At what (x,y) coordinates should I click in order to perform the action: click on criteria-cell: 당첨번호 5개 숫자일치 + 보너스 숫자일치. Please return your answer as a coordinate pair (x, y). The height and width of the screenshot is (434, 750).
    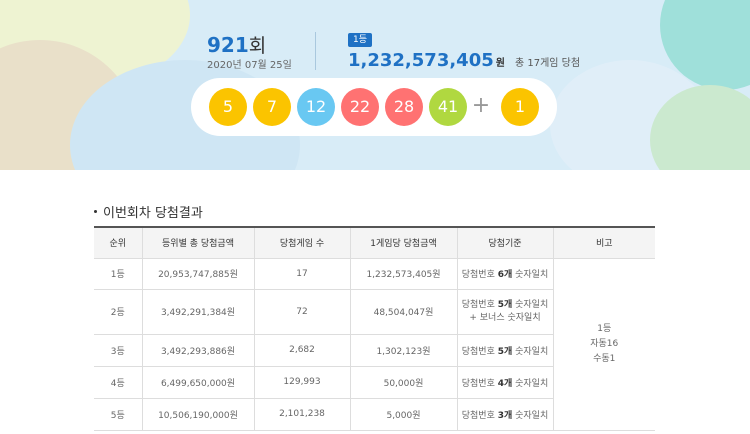
    Looking at the image, I should click on (504, 311).